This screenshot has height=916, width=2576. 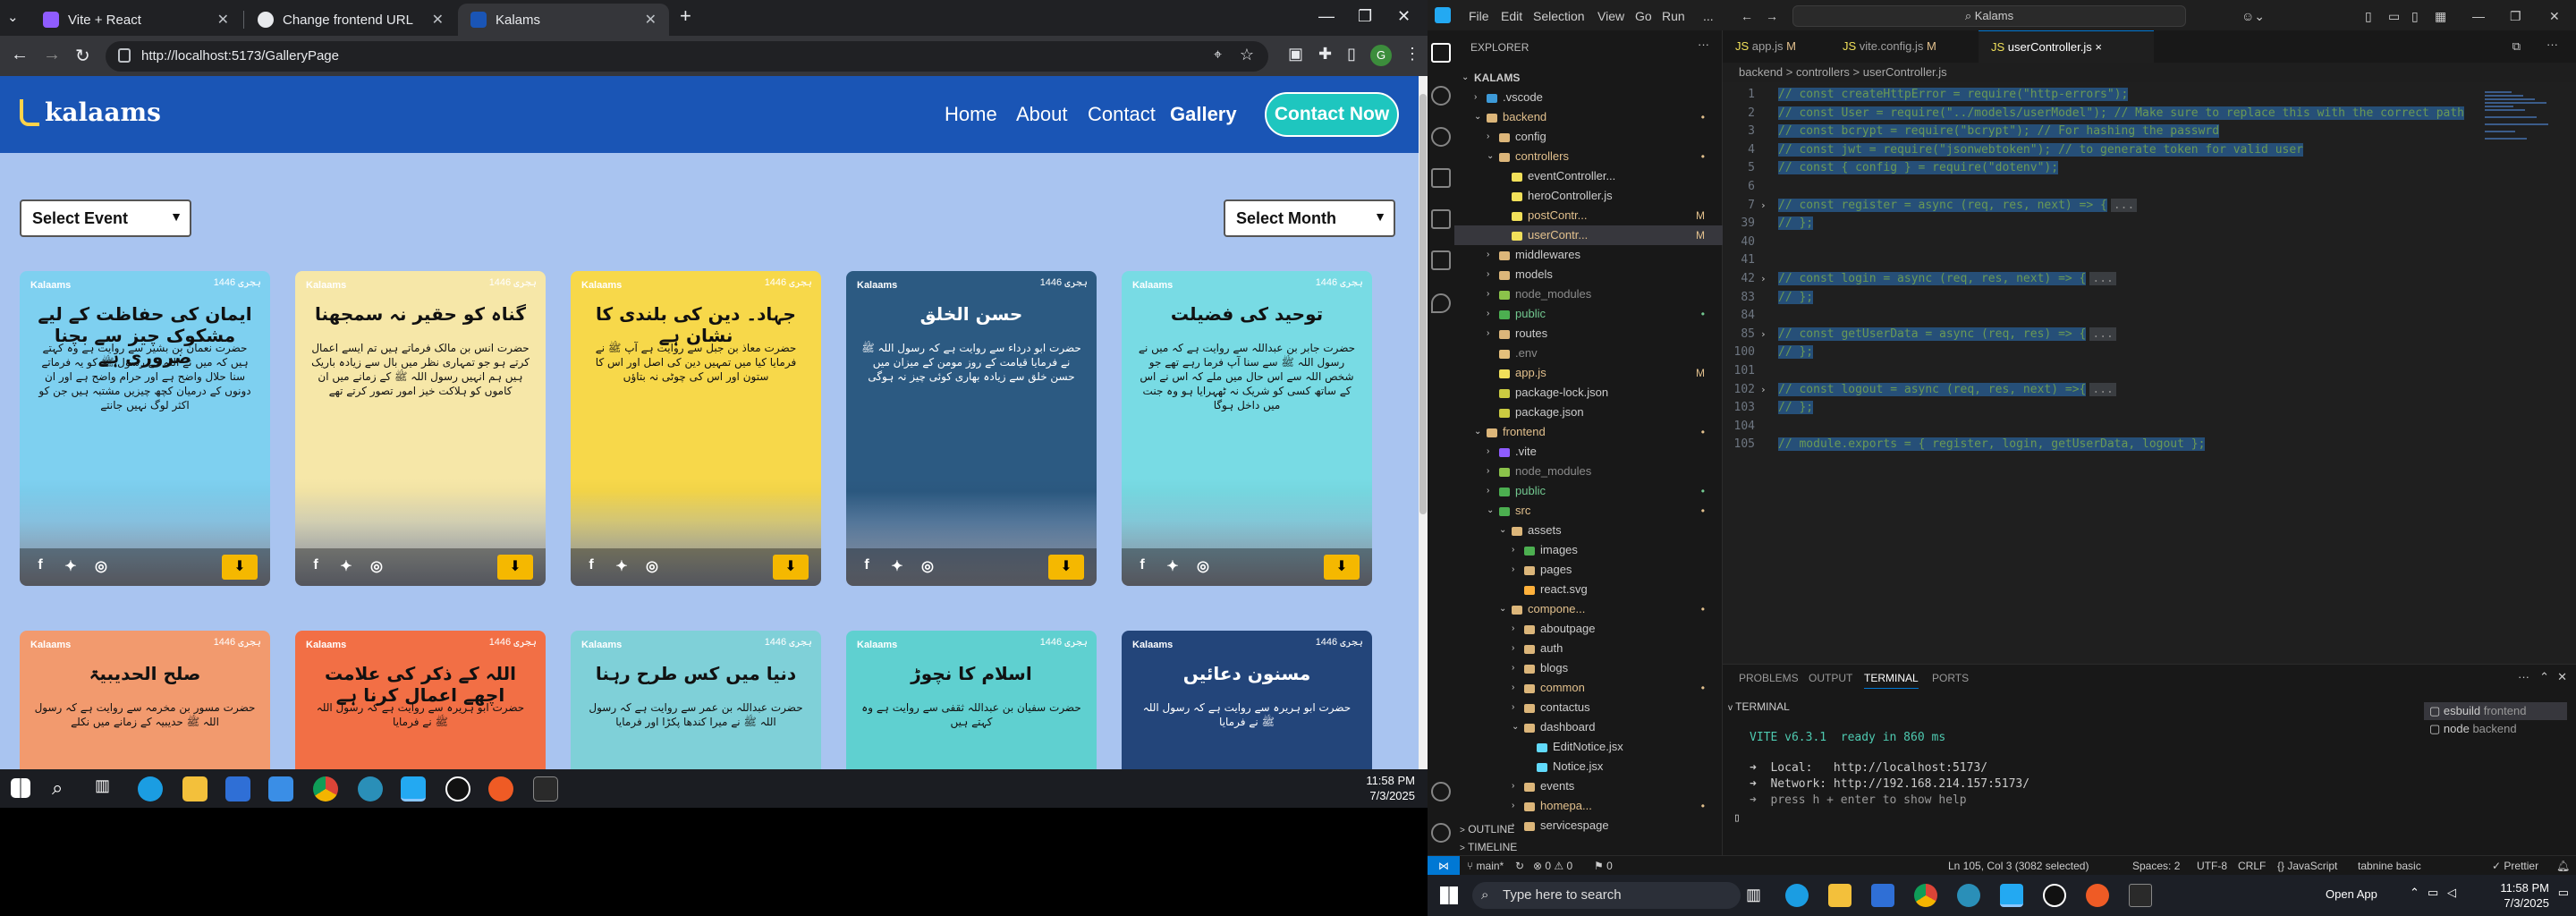 What do you see at coordinates (1772, 16) in the screenshot?
I see `nav-forward-icon: →` at bounding box center [1772, 16].